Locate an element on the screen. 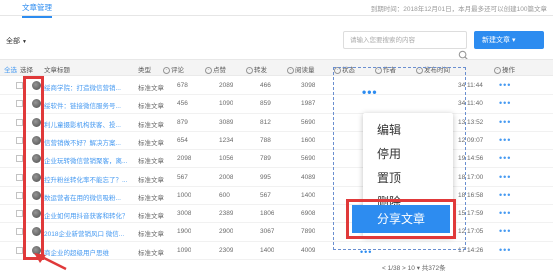 The width and height of the screenshot is (553, 271). expiry-notice: 到期时间：2018年12月01日，本月最多还可以创建100篇文章 is located at coordinates (458, 9).